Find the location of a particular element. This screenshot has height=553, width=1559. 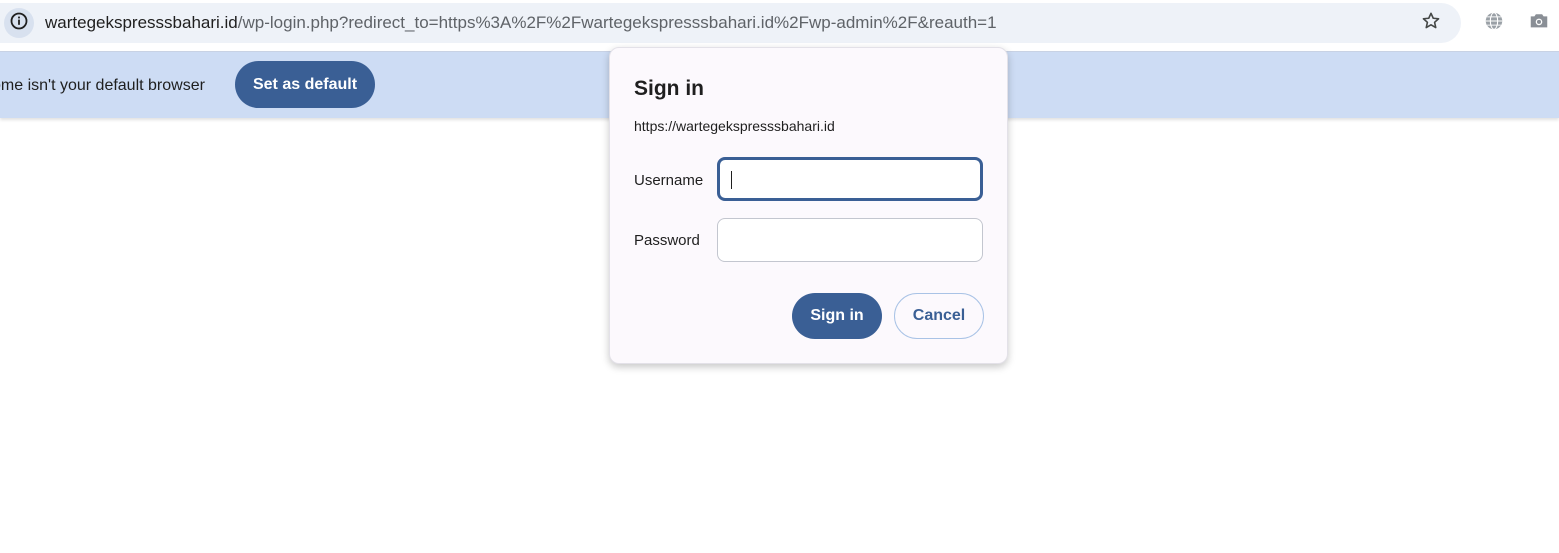

sign-in-button: Sign in is located at coordinates (837, 316).